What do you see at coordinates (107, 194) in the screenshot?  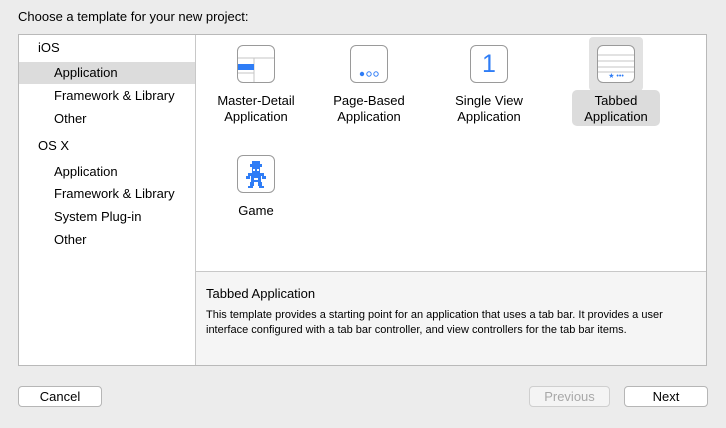 I see `sidebar-item-osx-framework-library: Framework & Library` at bounding box center [107, 194].